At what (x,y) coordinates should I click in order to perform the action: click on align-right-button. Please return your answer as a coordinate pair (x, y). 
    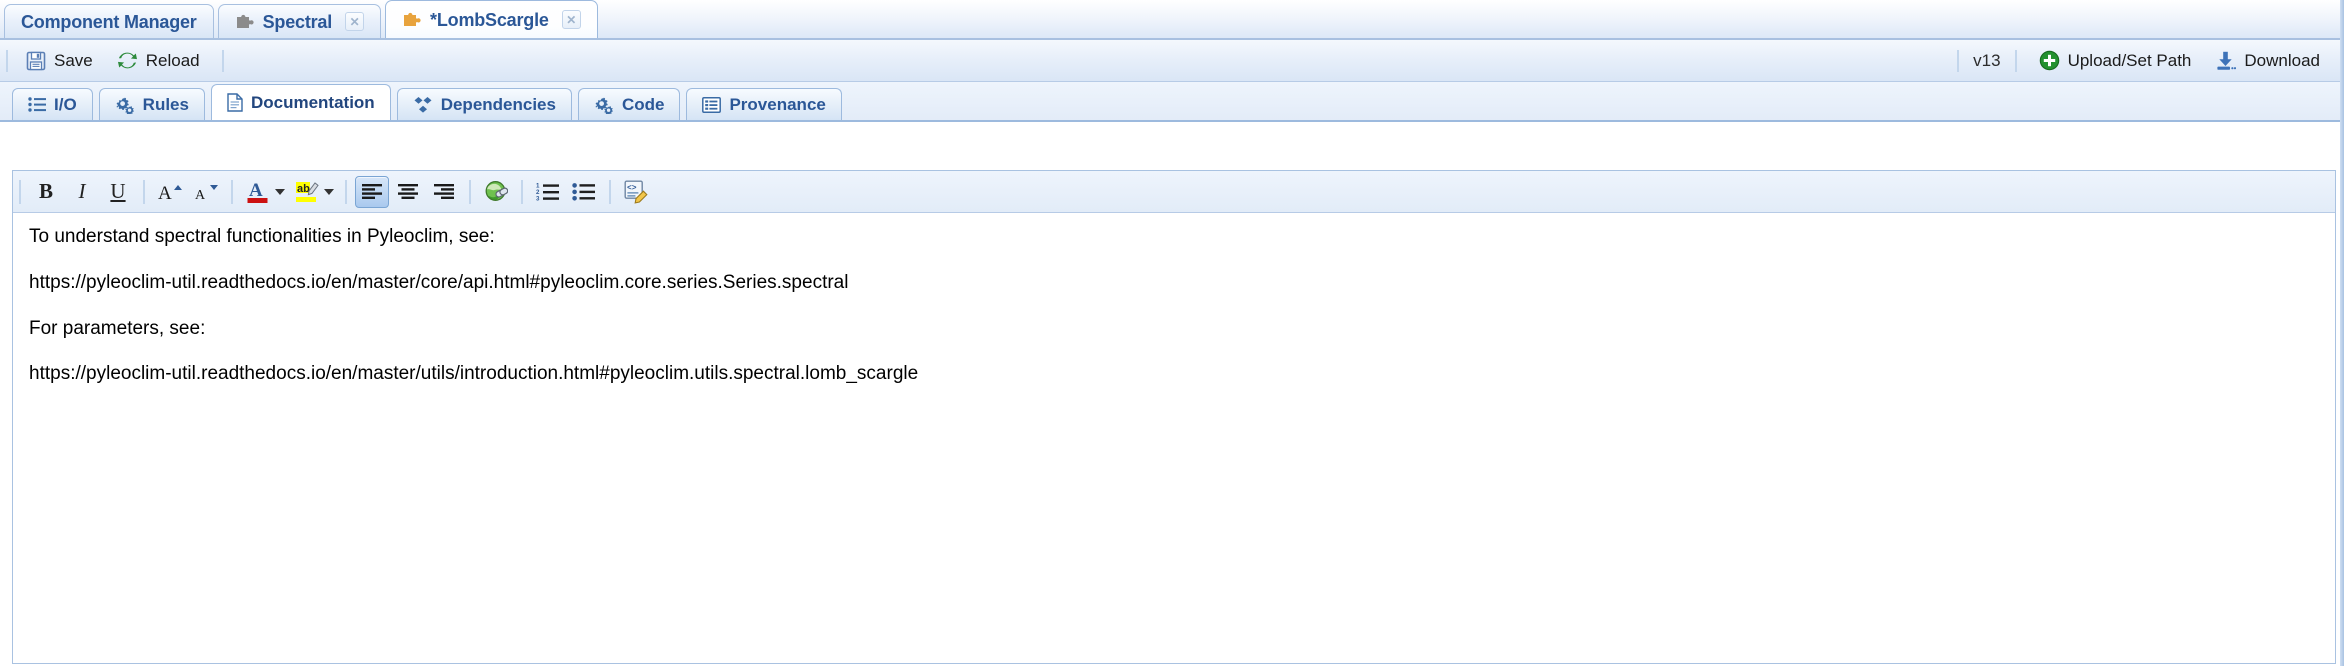
    Looking at the image, I should click on (444, 192).